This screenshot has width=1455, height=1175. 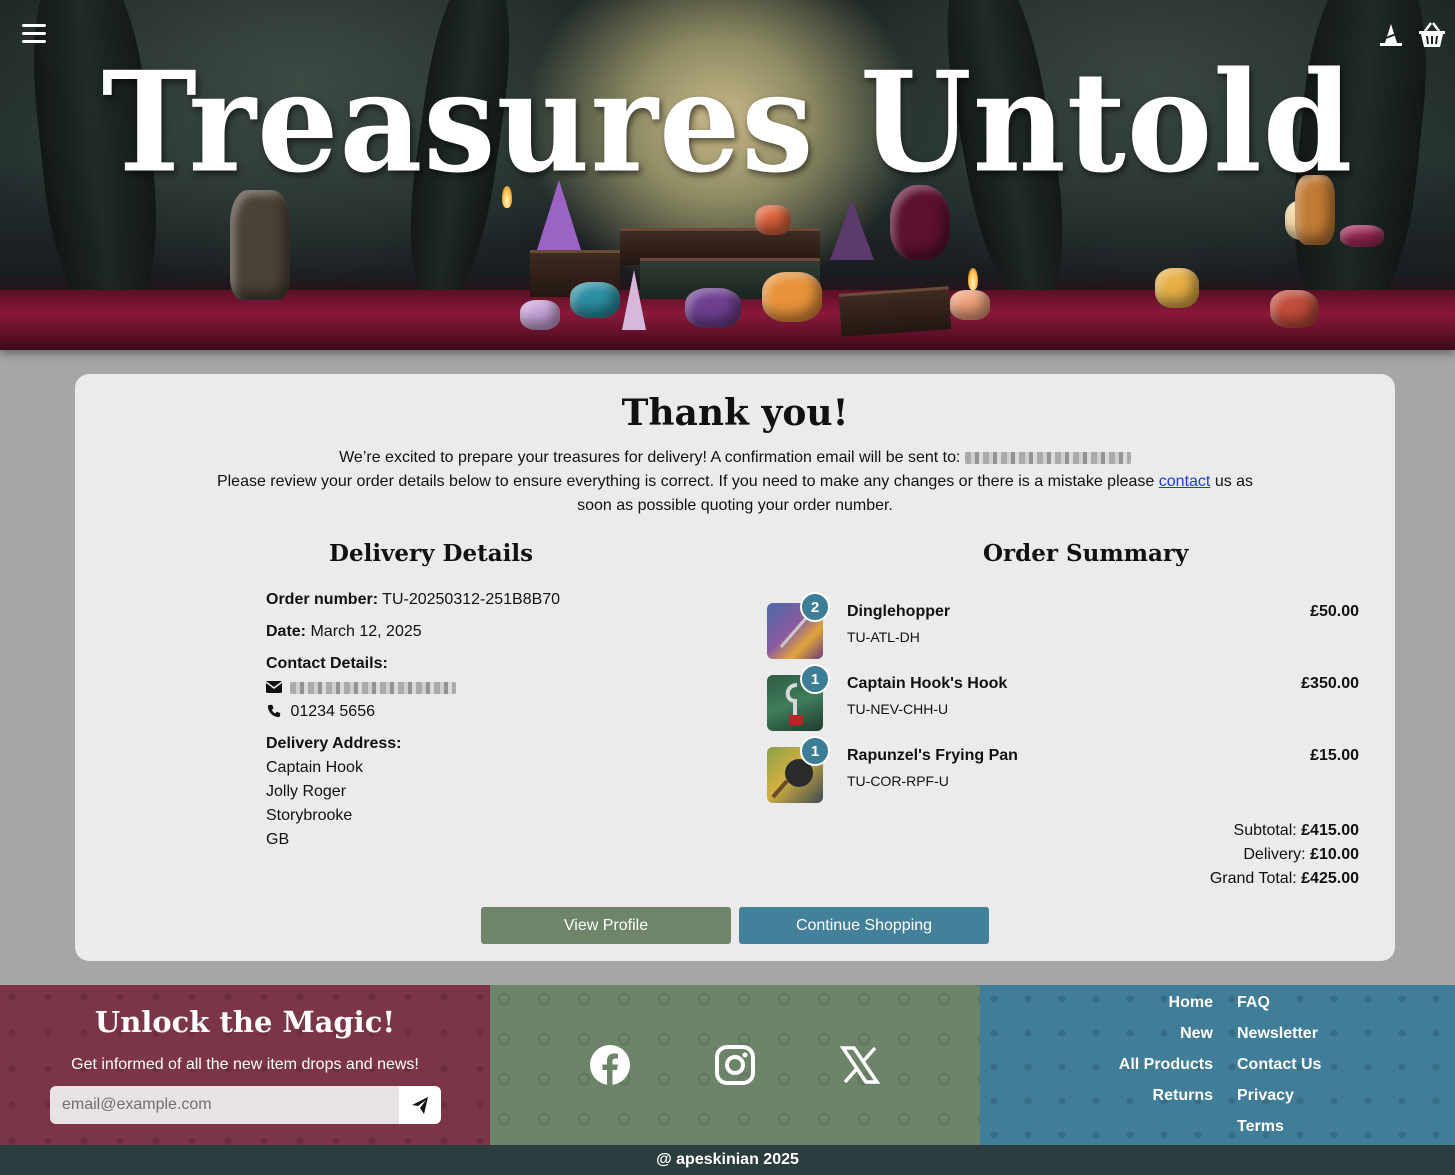 I want to click on order-date: March 12, 2025, so click(x=366, y=631).